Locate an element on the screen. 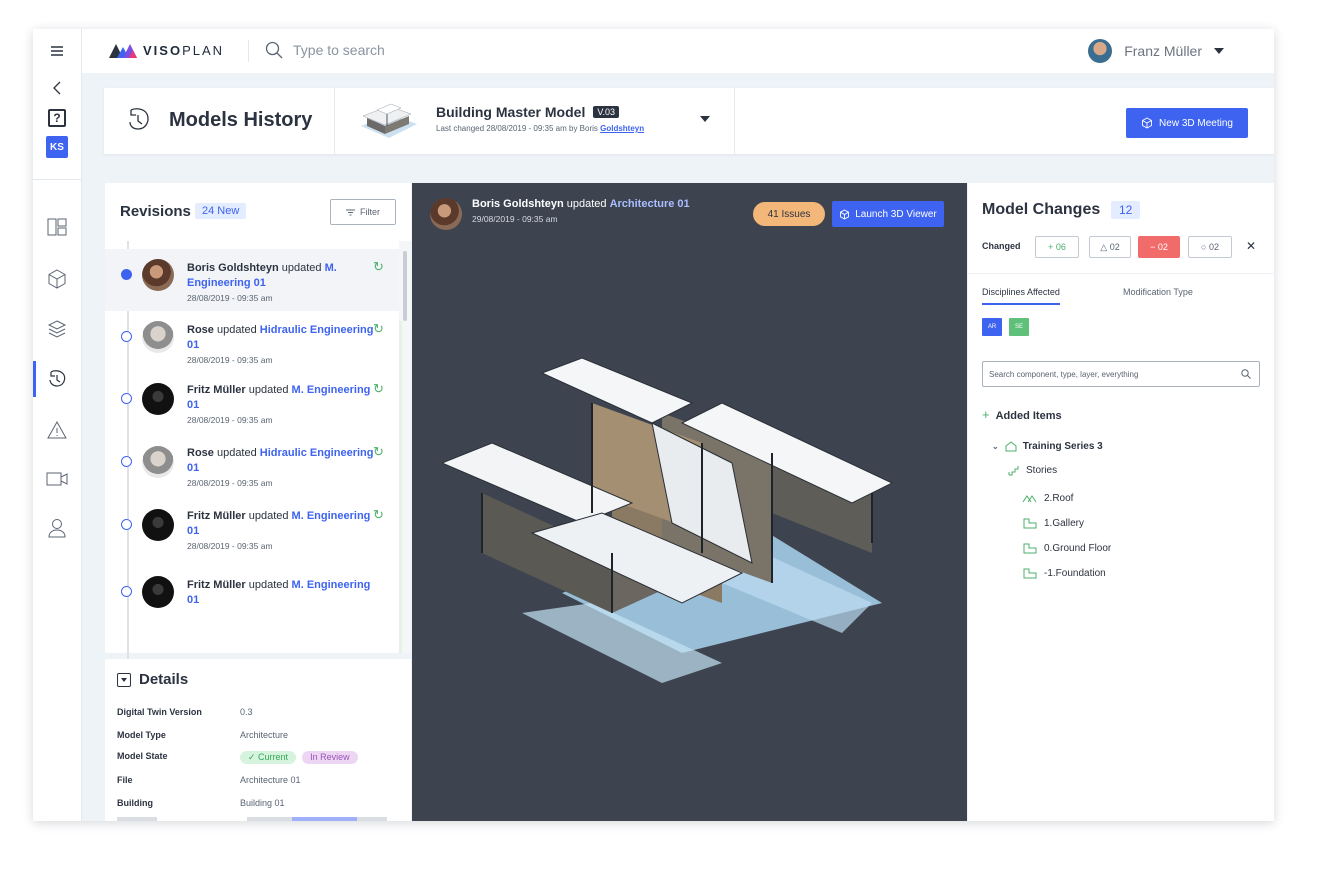 The width and height of the screenshot is (1322, 886). tree-node-level: 0.Ground Floor is located at coordinates (1066, 548).